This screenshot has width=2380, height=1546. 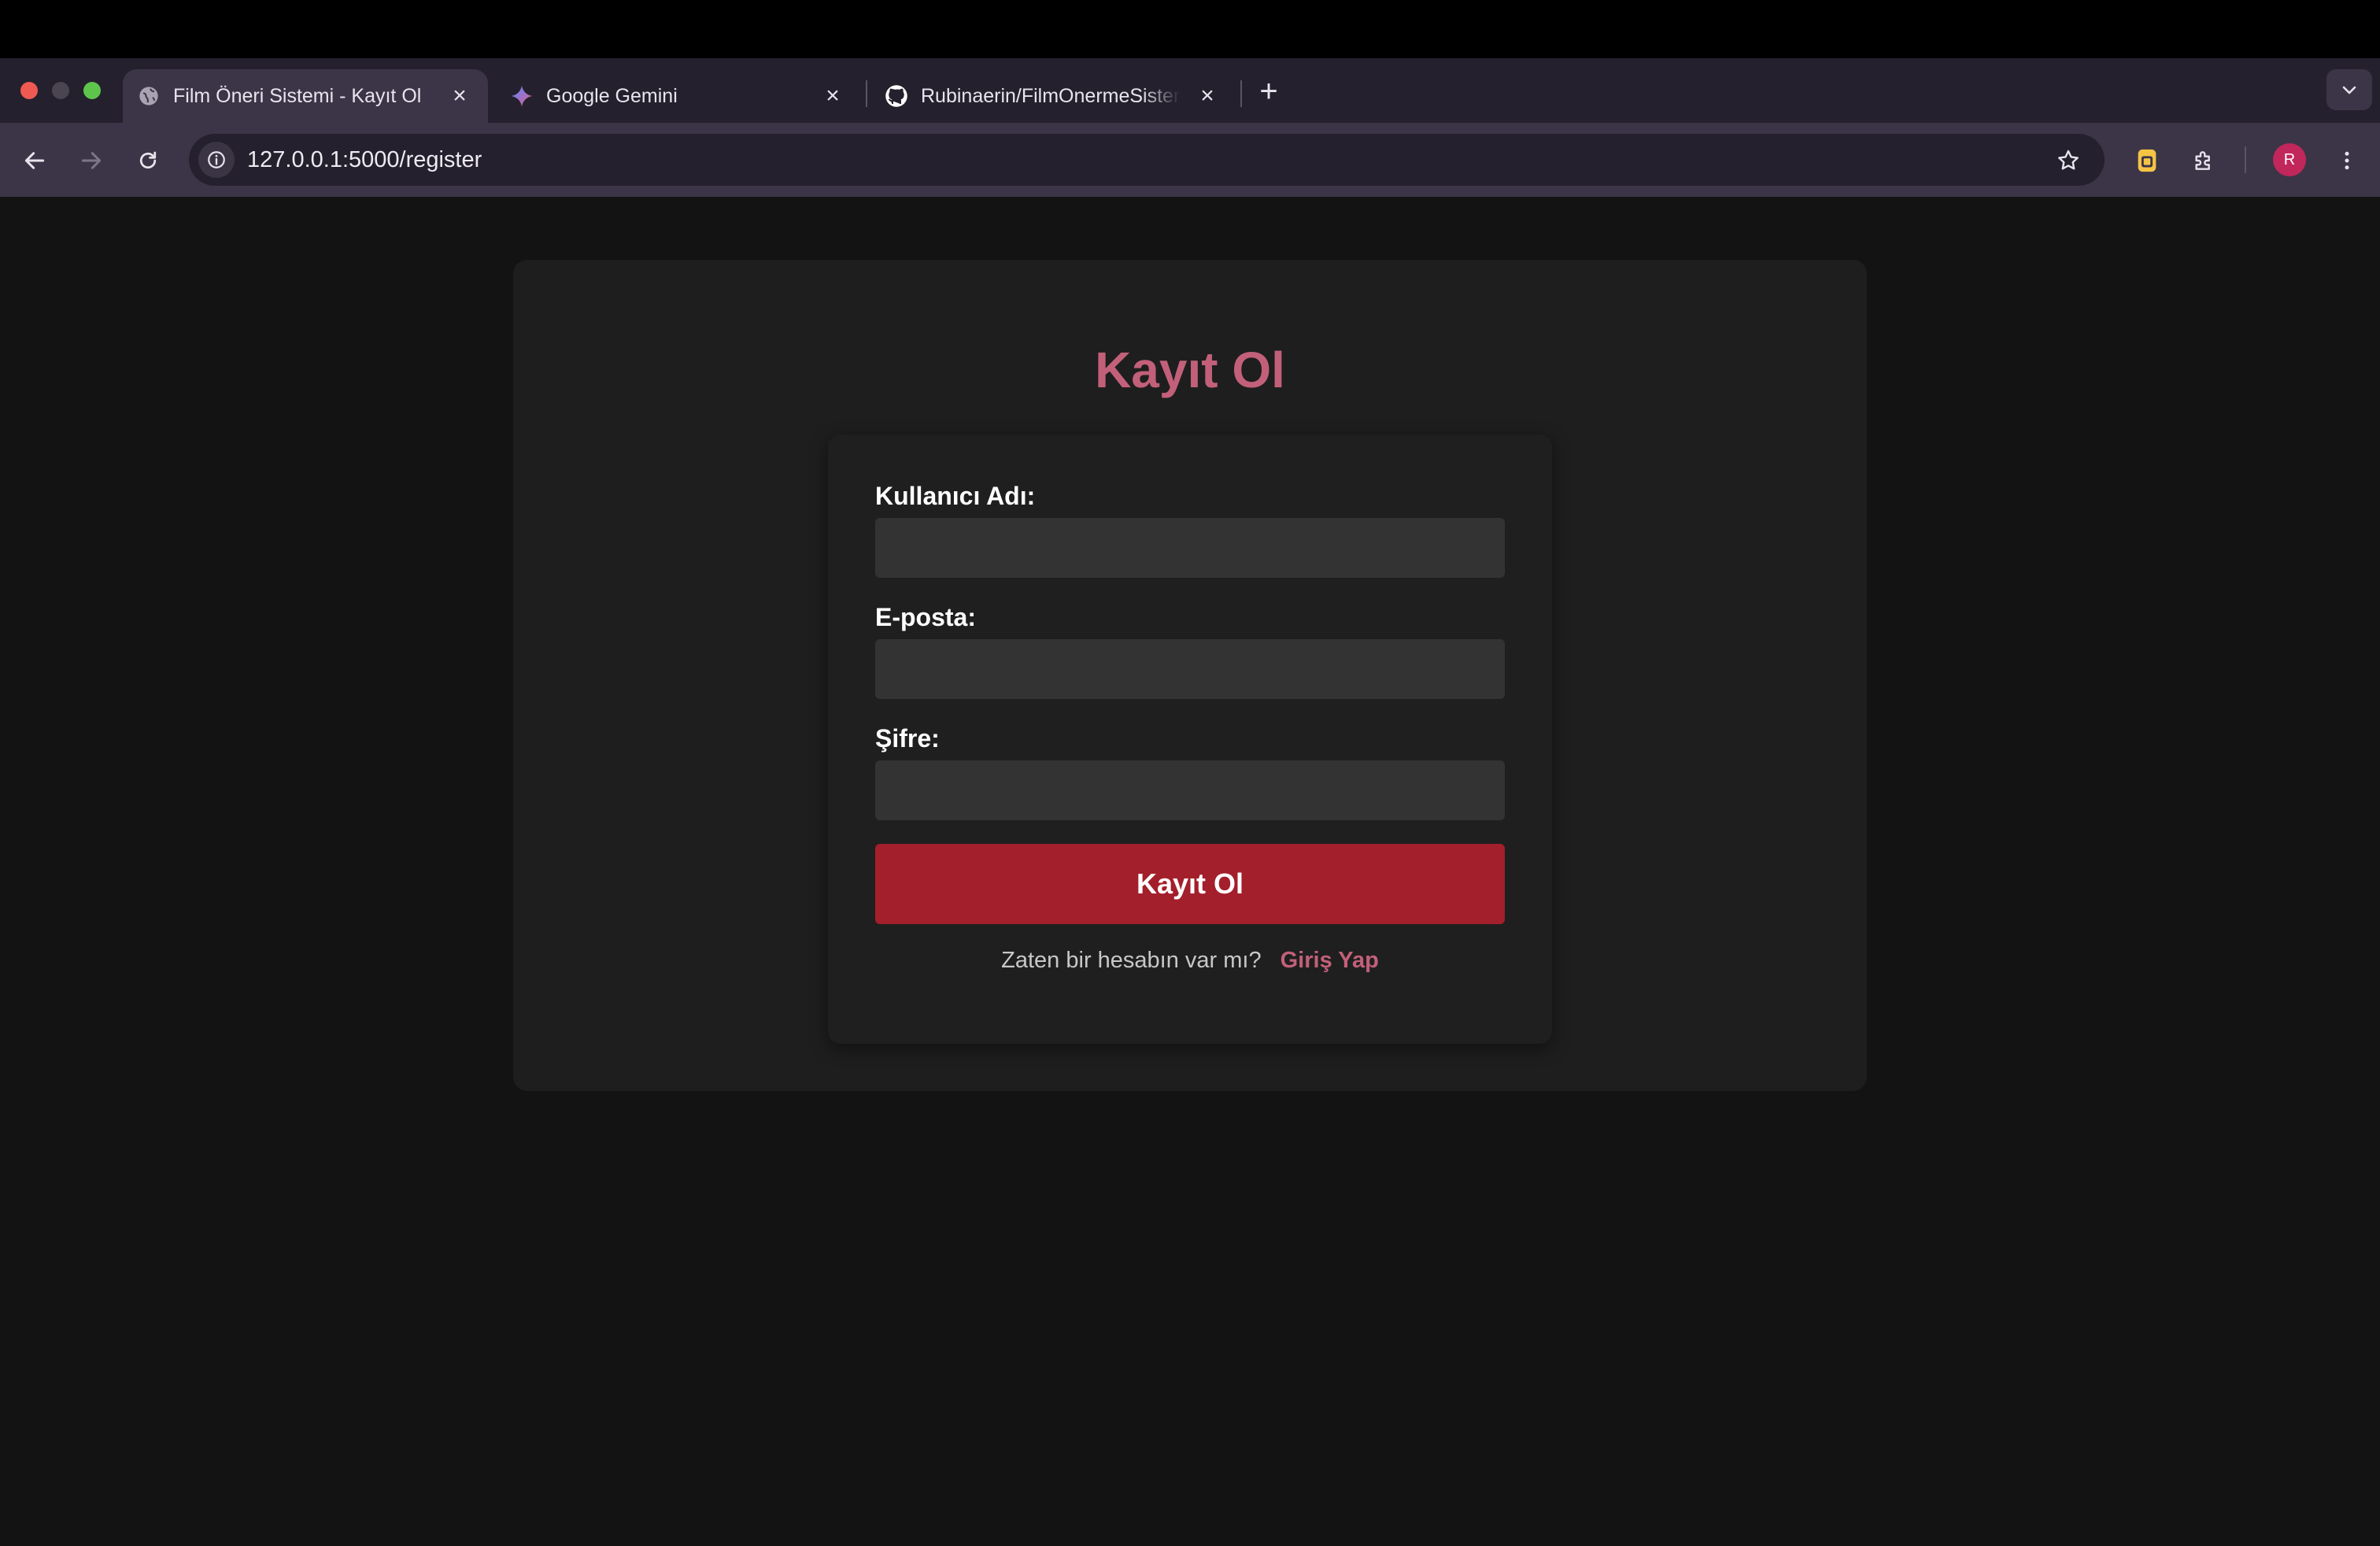 I want to click on tab-film-oneri: Film Öneri Sistemi - Kayıt Ol ×, so click(x=305, y=96).